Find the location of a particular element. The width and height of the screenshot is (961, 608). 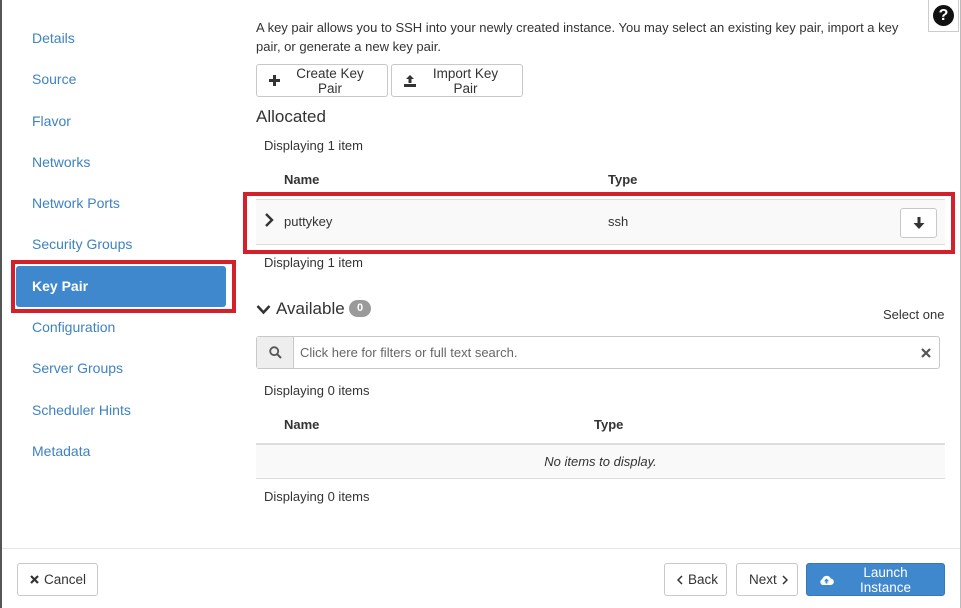

allocated-title: Allocated is located at coordinates (291, 116).